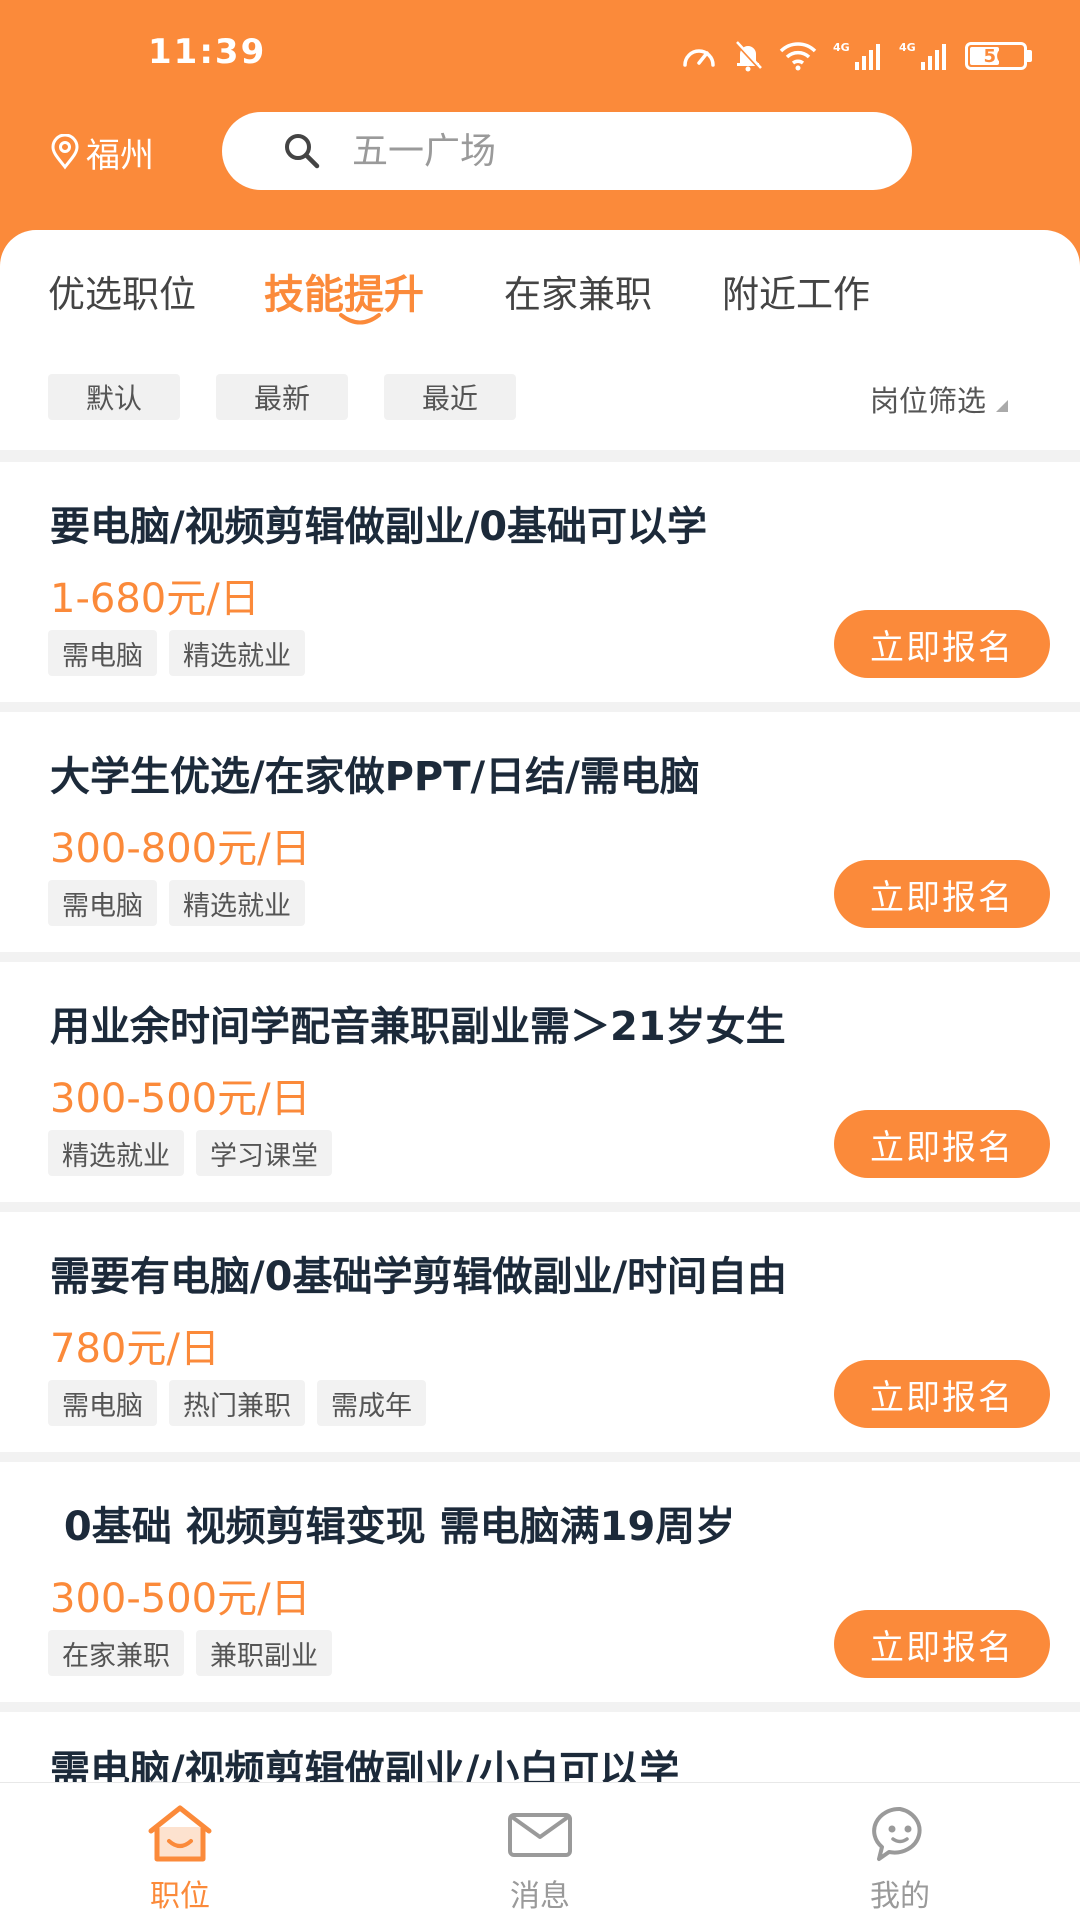  I want to click on city-name: 福州, so click(120, 155).